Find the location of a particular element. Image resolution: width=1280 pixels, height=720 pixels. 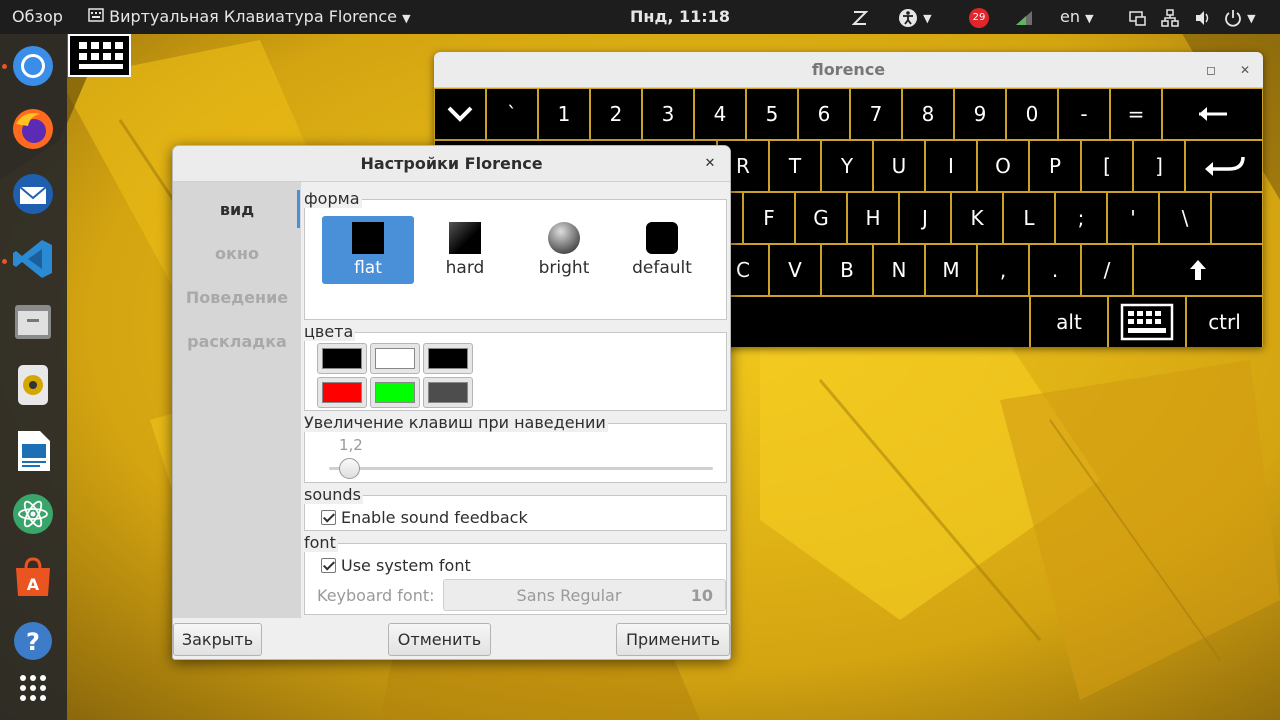

enter-key is located at coordinates (1224, 166).